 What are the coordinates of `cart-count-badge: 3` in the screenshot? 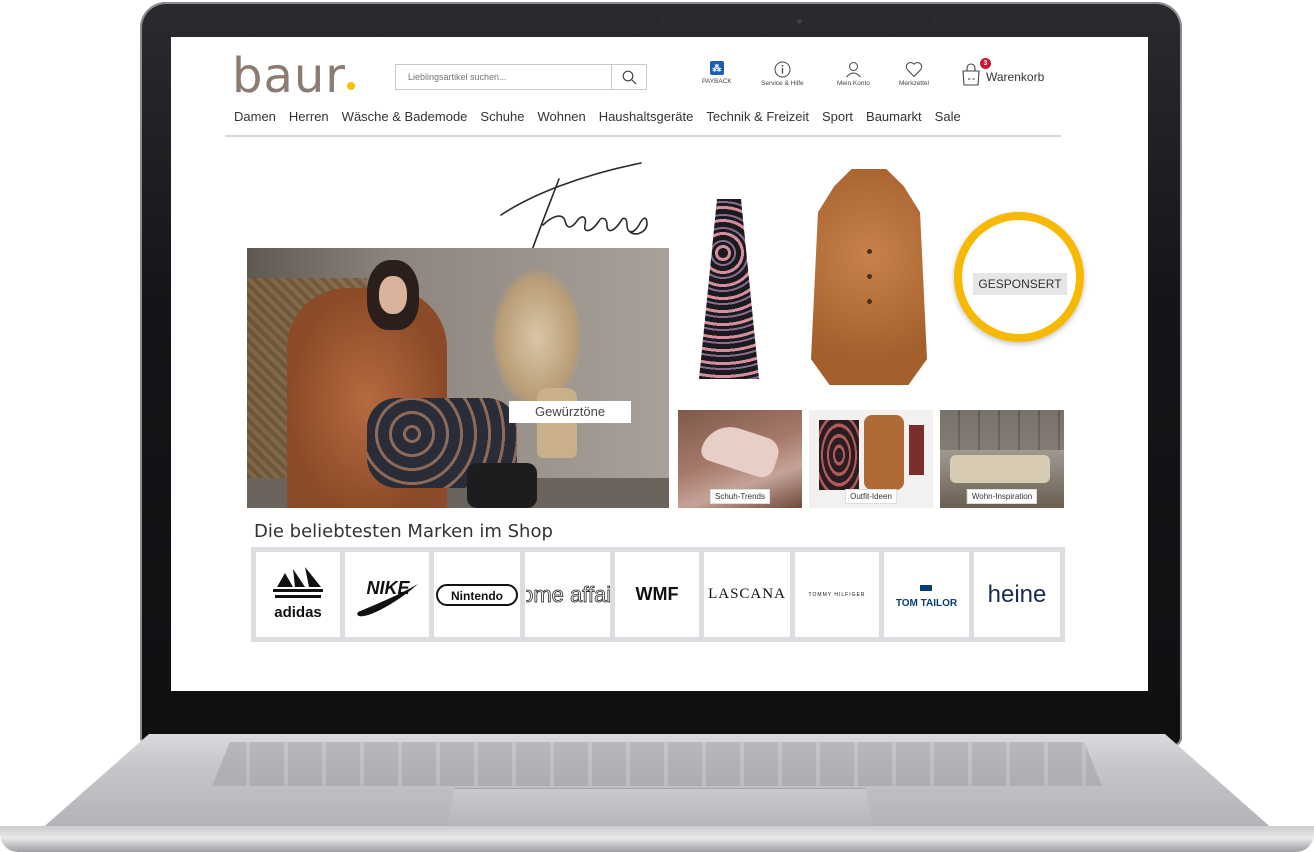 It's located at (985, 63).